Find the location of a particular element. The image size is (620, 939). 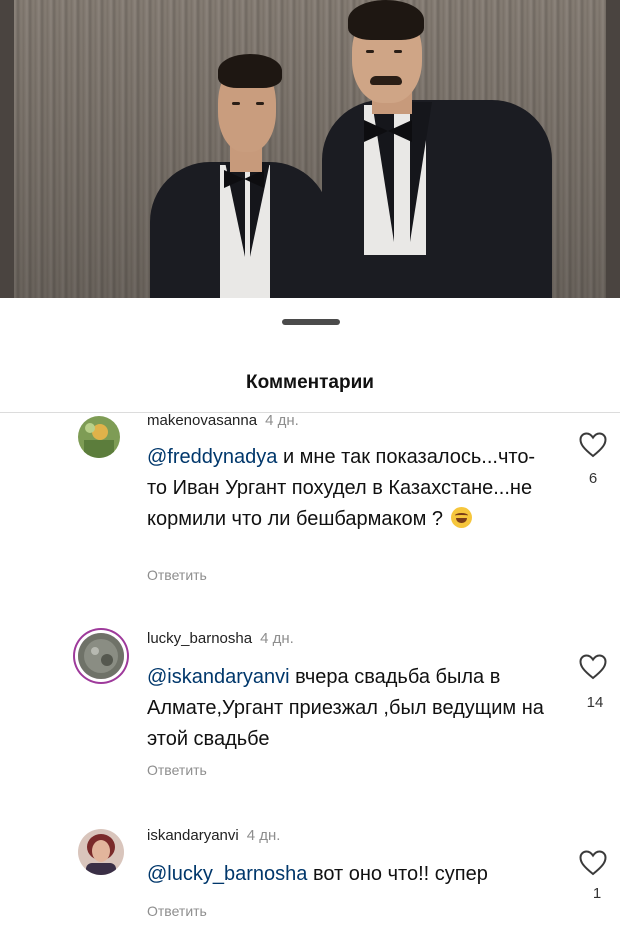

person-right is located at coordinates (437, 149).